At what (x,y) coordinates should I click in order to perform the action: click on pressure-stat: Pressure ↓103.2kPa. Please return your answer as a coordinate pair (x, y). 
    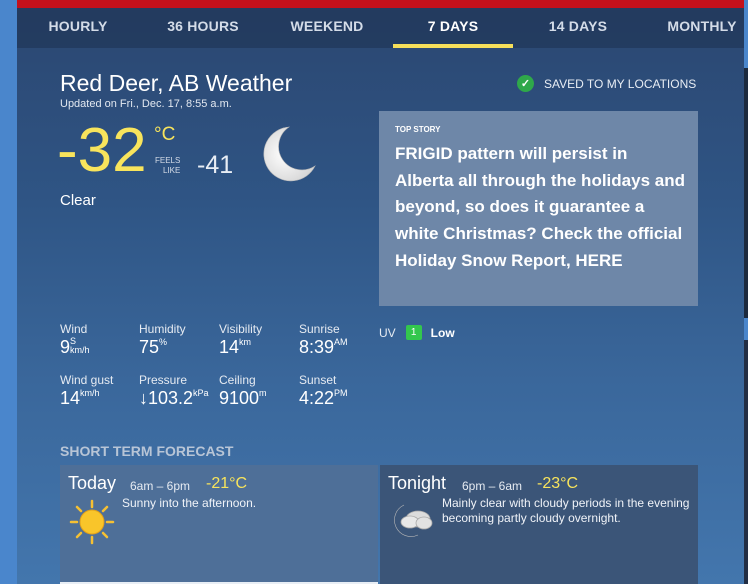
    Looking at the image, I should click on (174, 391).